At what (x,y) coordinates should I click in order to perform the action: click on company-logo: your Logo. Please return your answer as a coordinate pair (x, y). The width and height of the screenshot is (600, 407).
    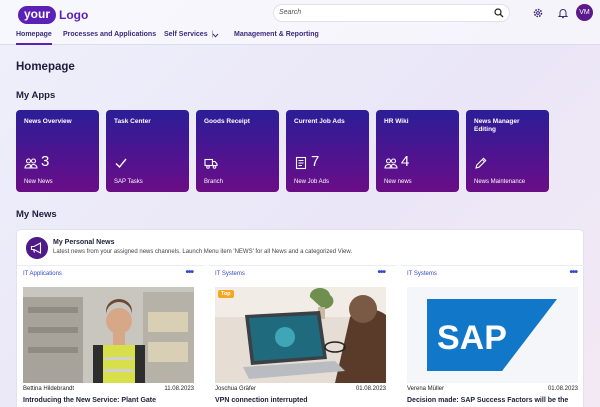
    Looking at the image, I should click on (53, 15).